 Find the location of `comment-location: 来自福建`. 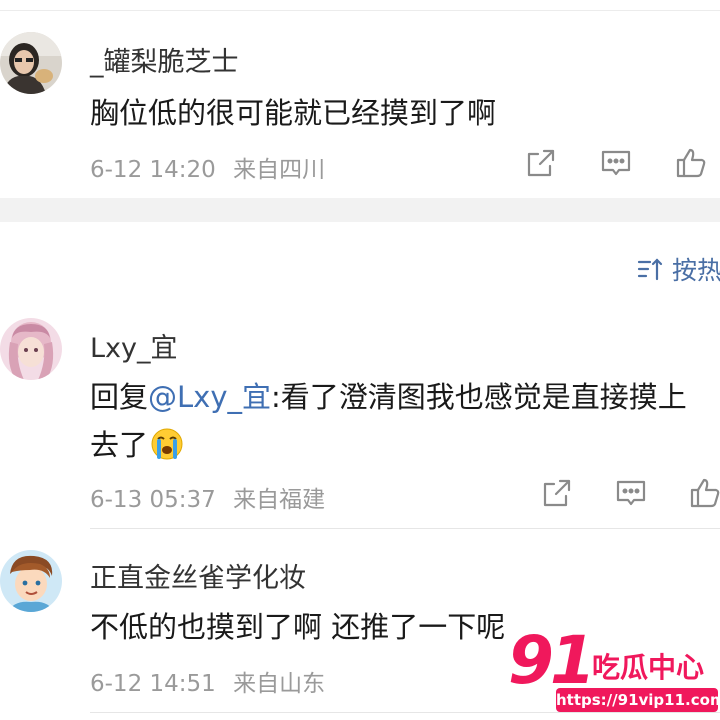

comment-location: 来自福建 is located at coordinates (279, 500).